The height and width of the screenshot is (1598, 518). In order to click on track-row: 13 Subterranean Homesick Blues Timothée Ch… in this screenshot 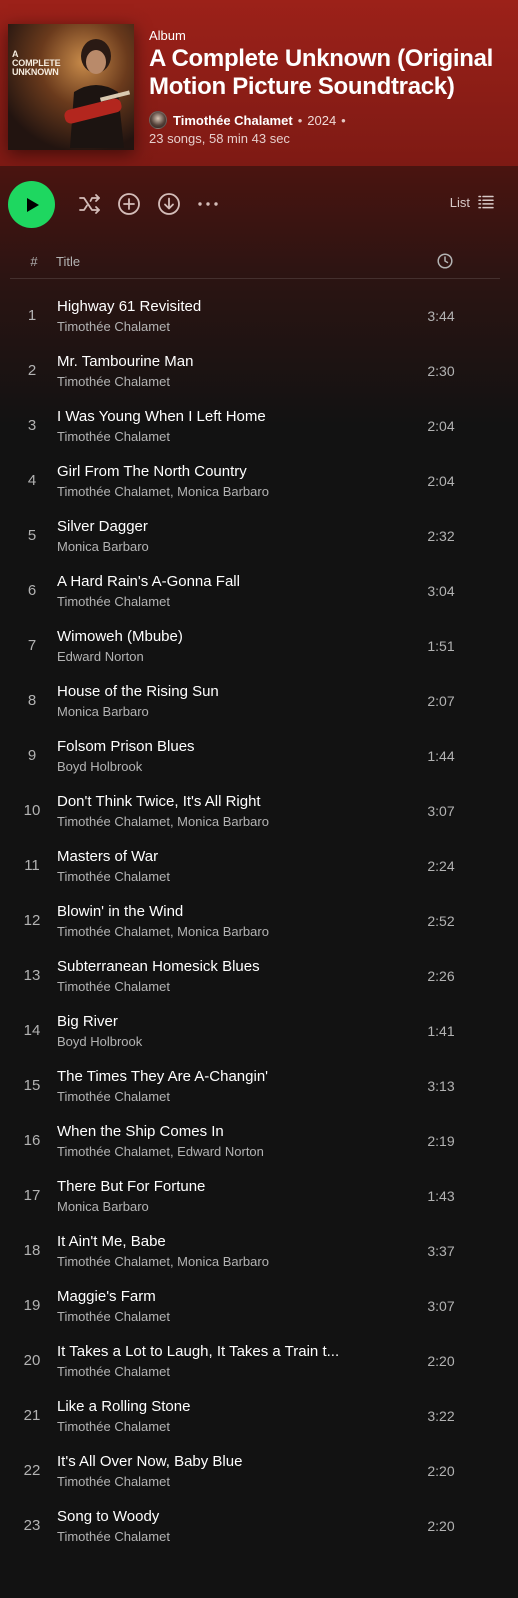, I will do `click(259, 976)`.